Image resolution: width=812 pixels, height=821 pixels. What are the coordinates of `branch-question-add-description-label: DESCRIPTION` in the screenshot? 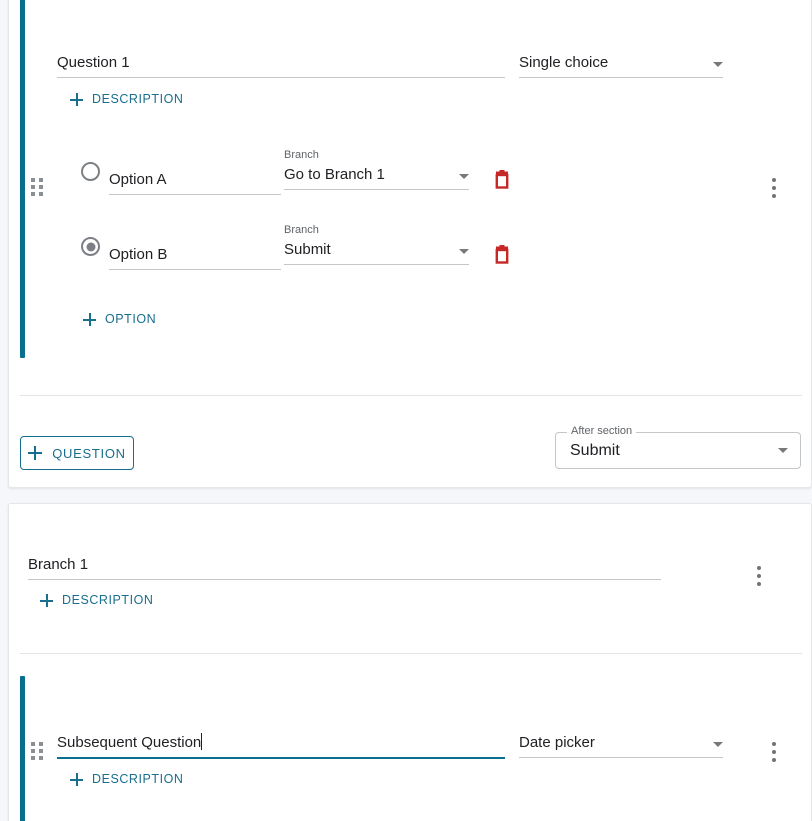 It's located at (138, 779).